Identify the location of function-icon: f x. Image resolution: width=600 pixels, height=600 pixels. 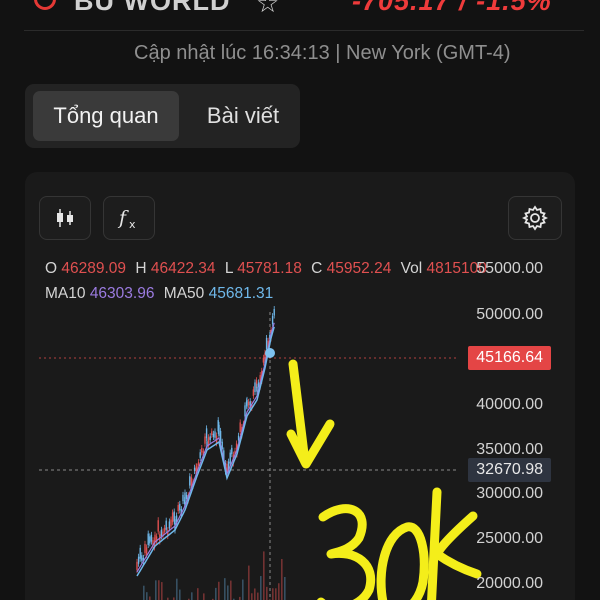
(126, 219).